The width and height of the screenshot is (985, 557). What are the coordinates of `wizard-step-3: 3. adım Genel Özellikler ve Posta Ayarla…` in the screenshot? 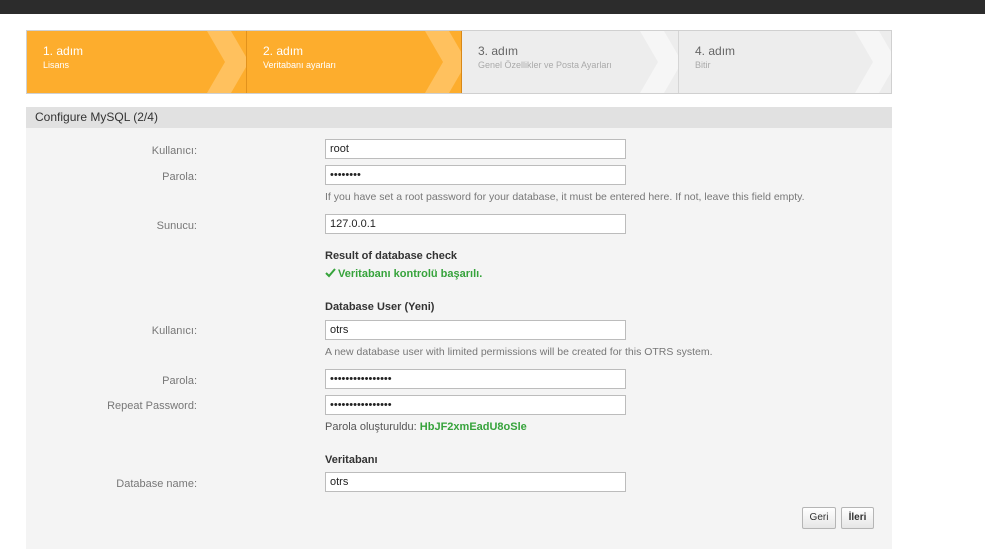 It's located at (570, 62).